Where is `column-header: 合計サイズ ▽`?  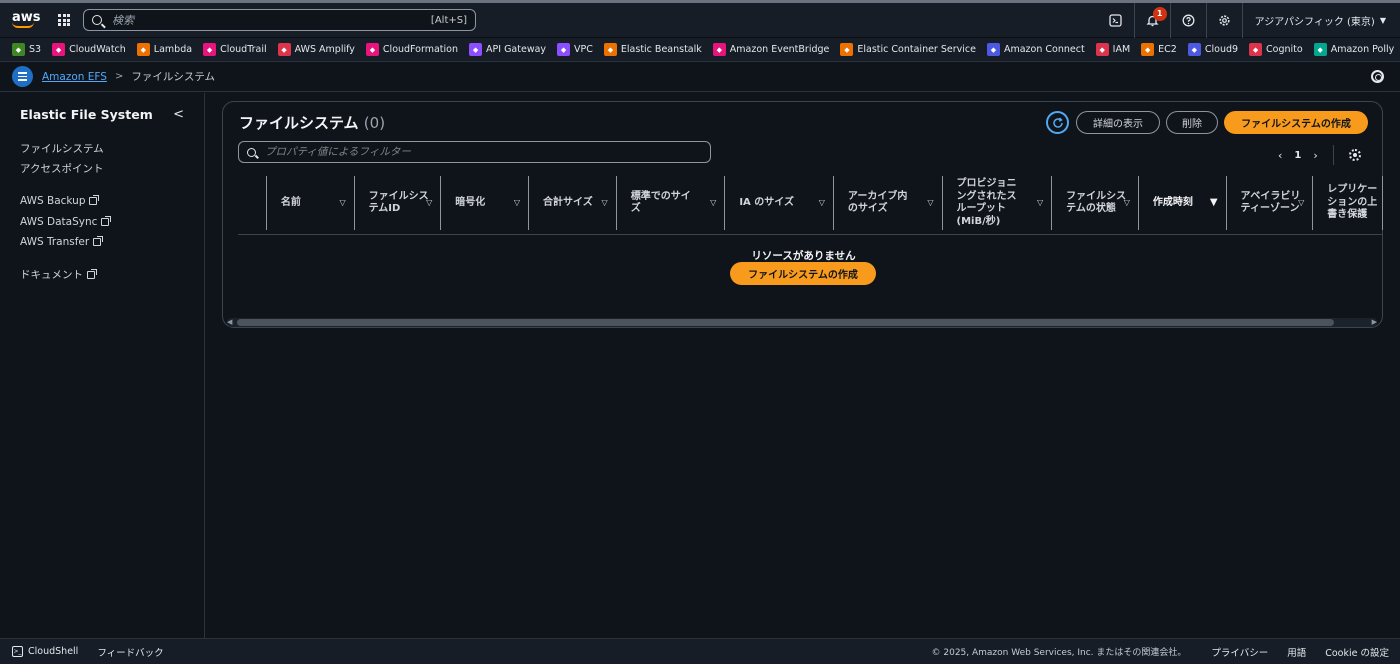 column-header: 合計サイズ ▽ is located at coordinates (573, 203).